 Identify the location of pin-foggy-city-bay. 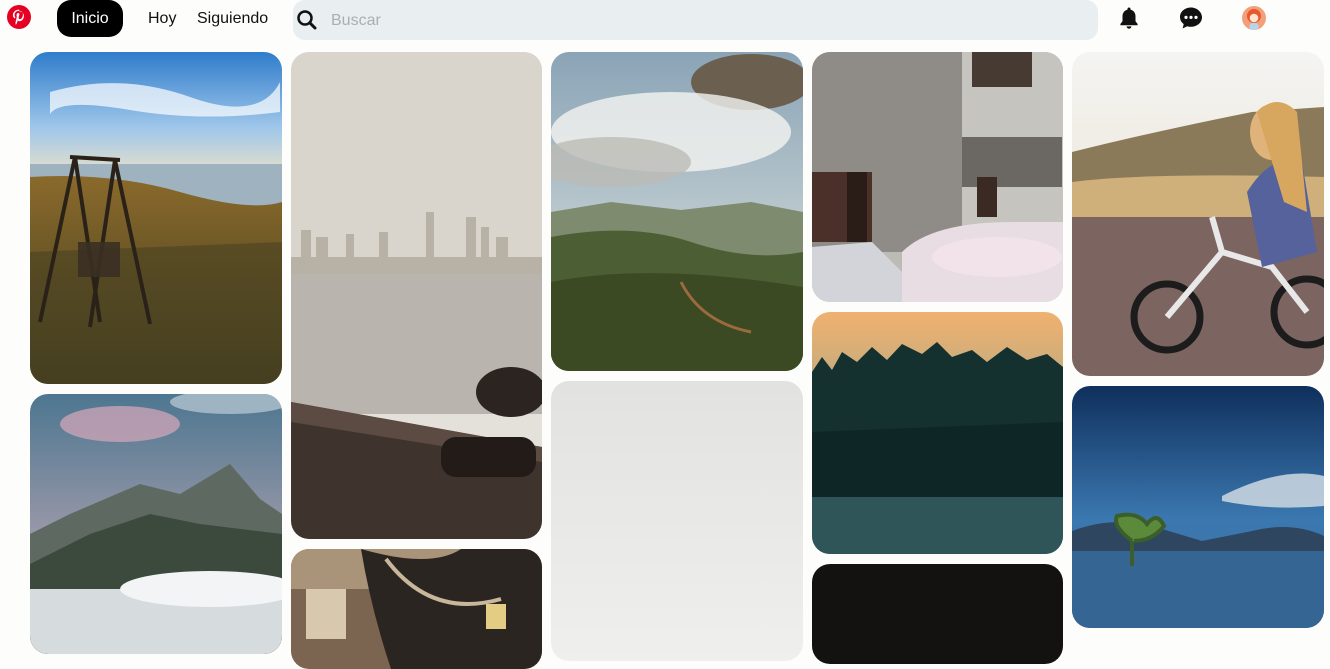
(416, 295).